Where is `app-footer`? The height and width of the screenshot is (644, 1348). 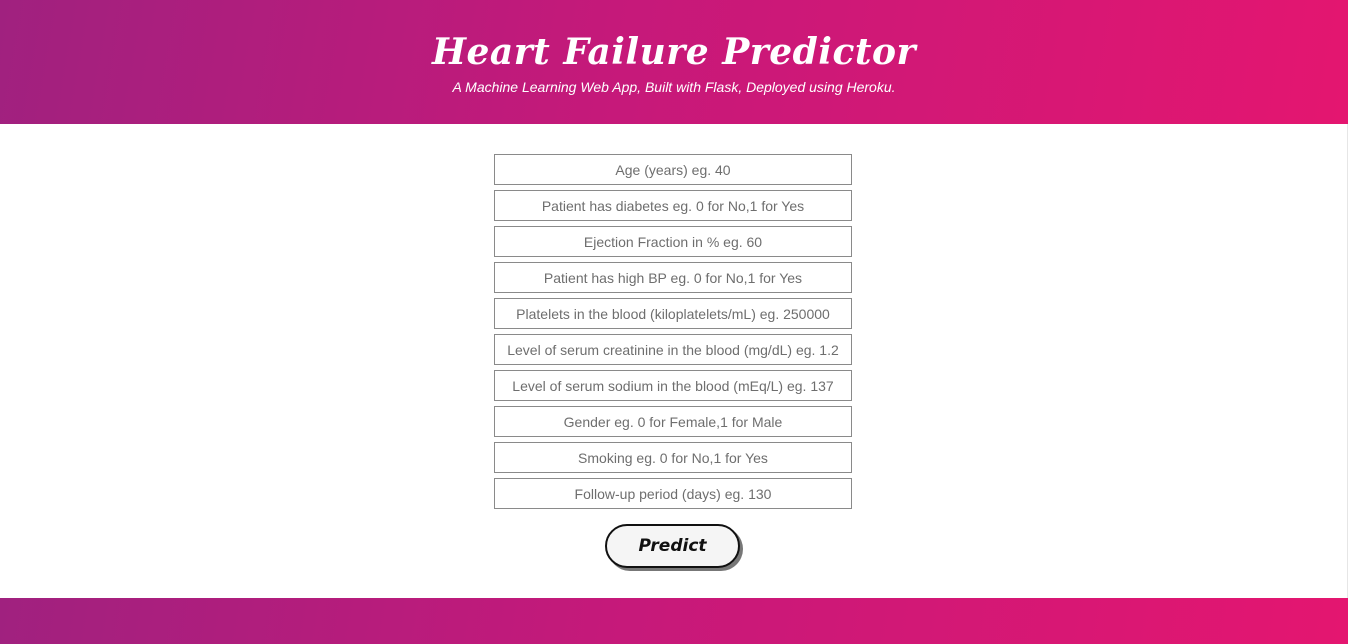 app-footer is located at coordinates (674, 621).